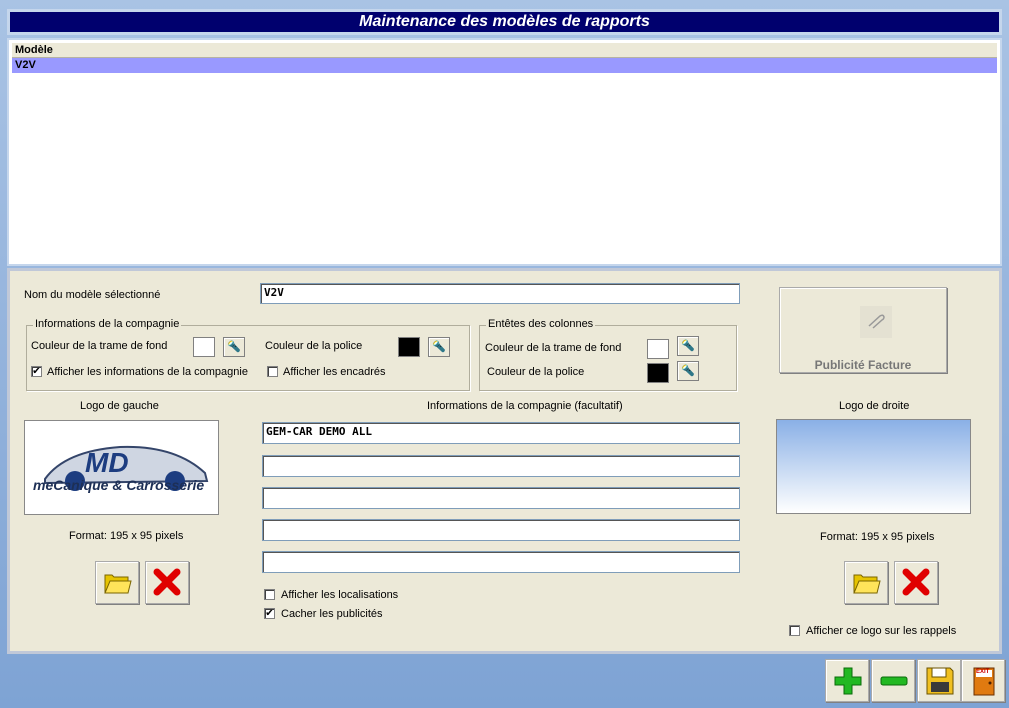  I want to click on exit-label: EXIT, so click(983, 672).